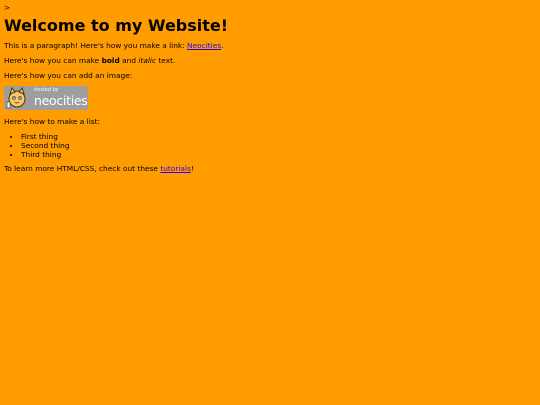 This screenshot has width=540, height=405. Describe the element at coordinates (278, 146) in the screenshot. I see `list-item: Second thing` at that location.